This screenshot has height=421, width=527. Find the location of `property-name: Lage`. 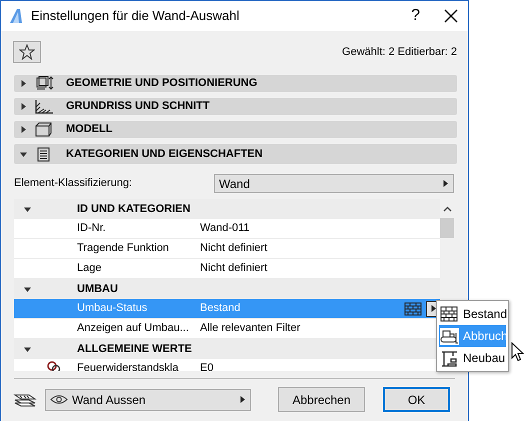

property-name: Lage is located at coordinates (89, 268).